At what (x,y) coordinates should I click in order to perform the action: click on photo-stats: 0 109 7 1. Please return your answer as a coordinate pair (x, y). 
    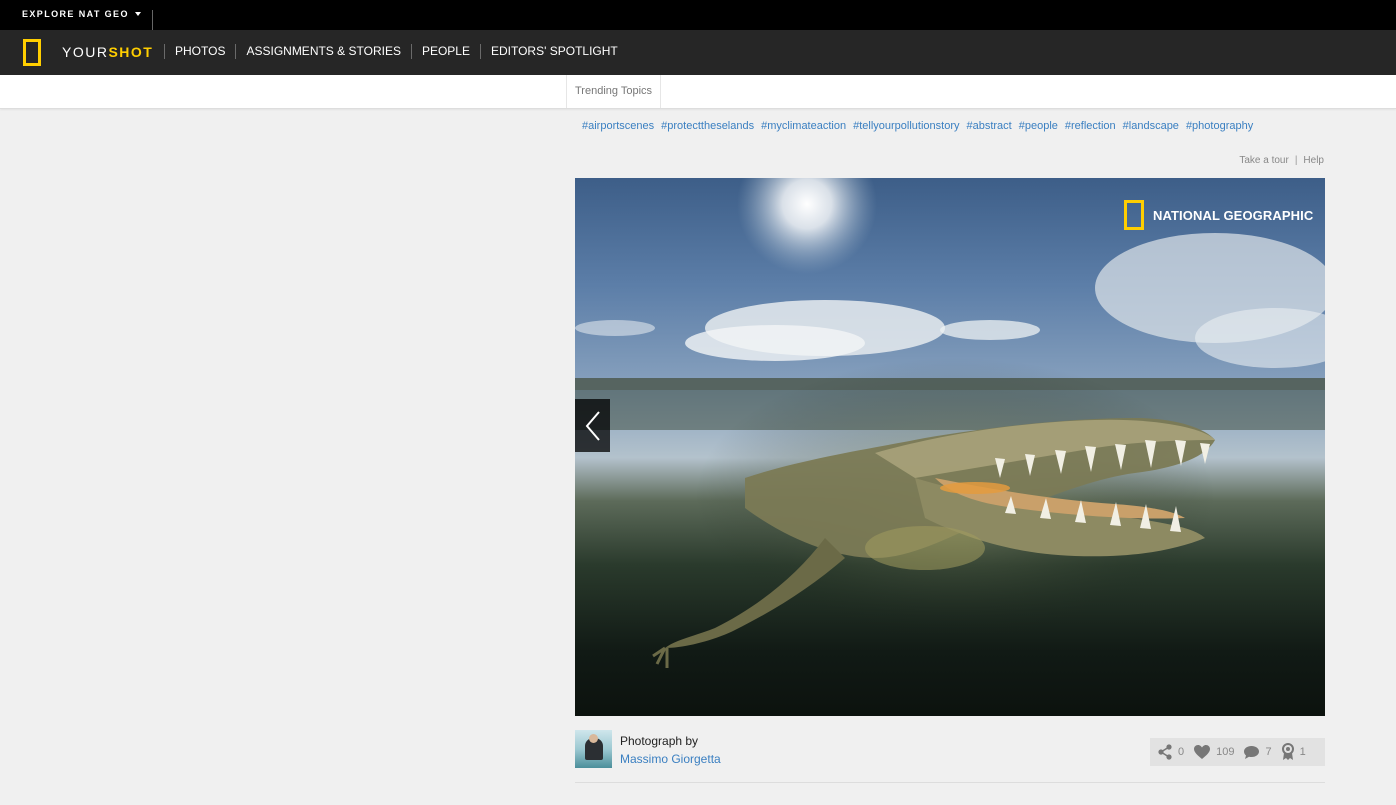
    Looking at the image, I should click on (1237, 752).